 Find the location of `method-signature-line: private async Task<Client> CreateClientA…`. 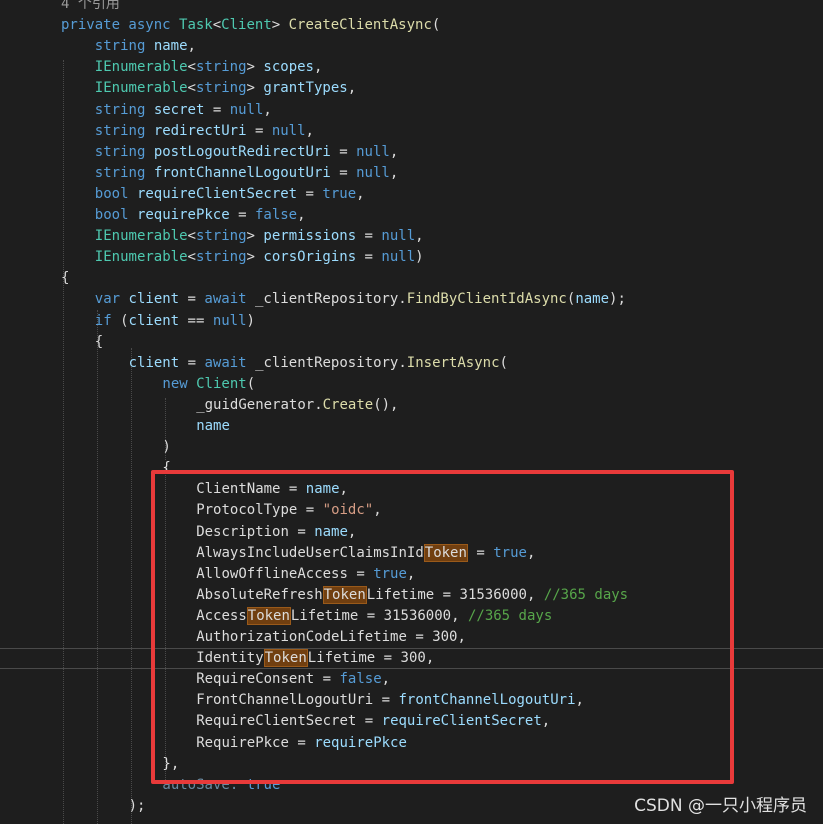

method-signature-line: private async Task<Client> CreateClientA… is located at coordinates (251, 25).